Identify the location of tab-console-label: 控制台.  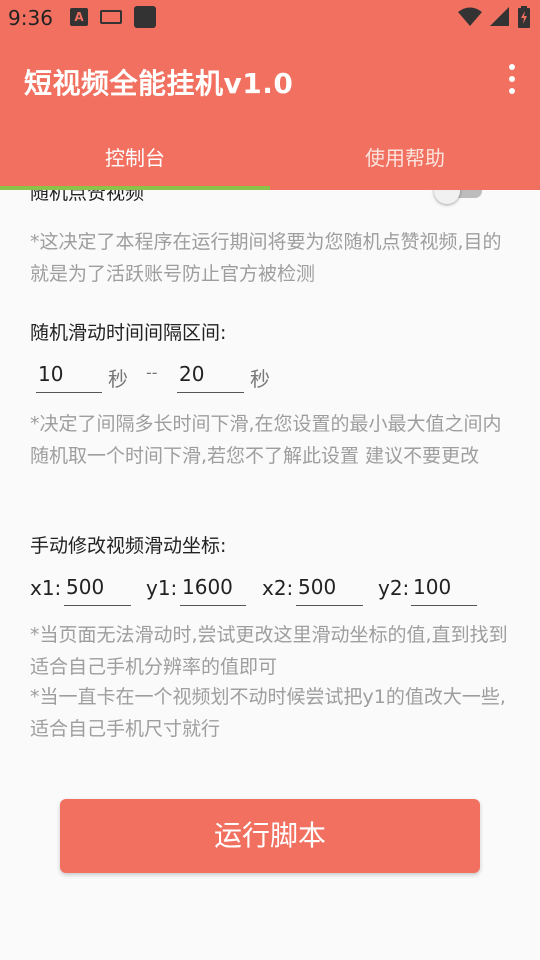
(135, 158).